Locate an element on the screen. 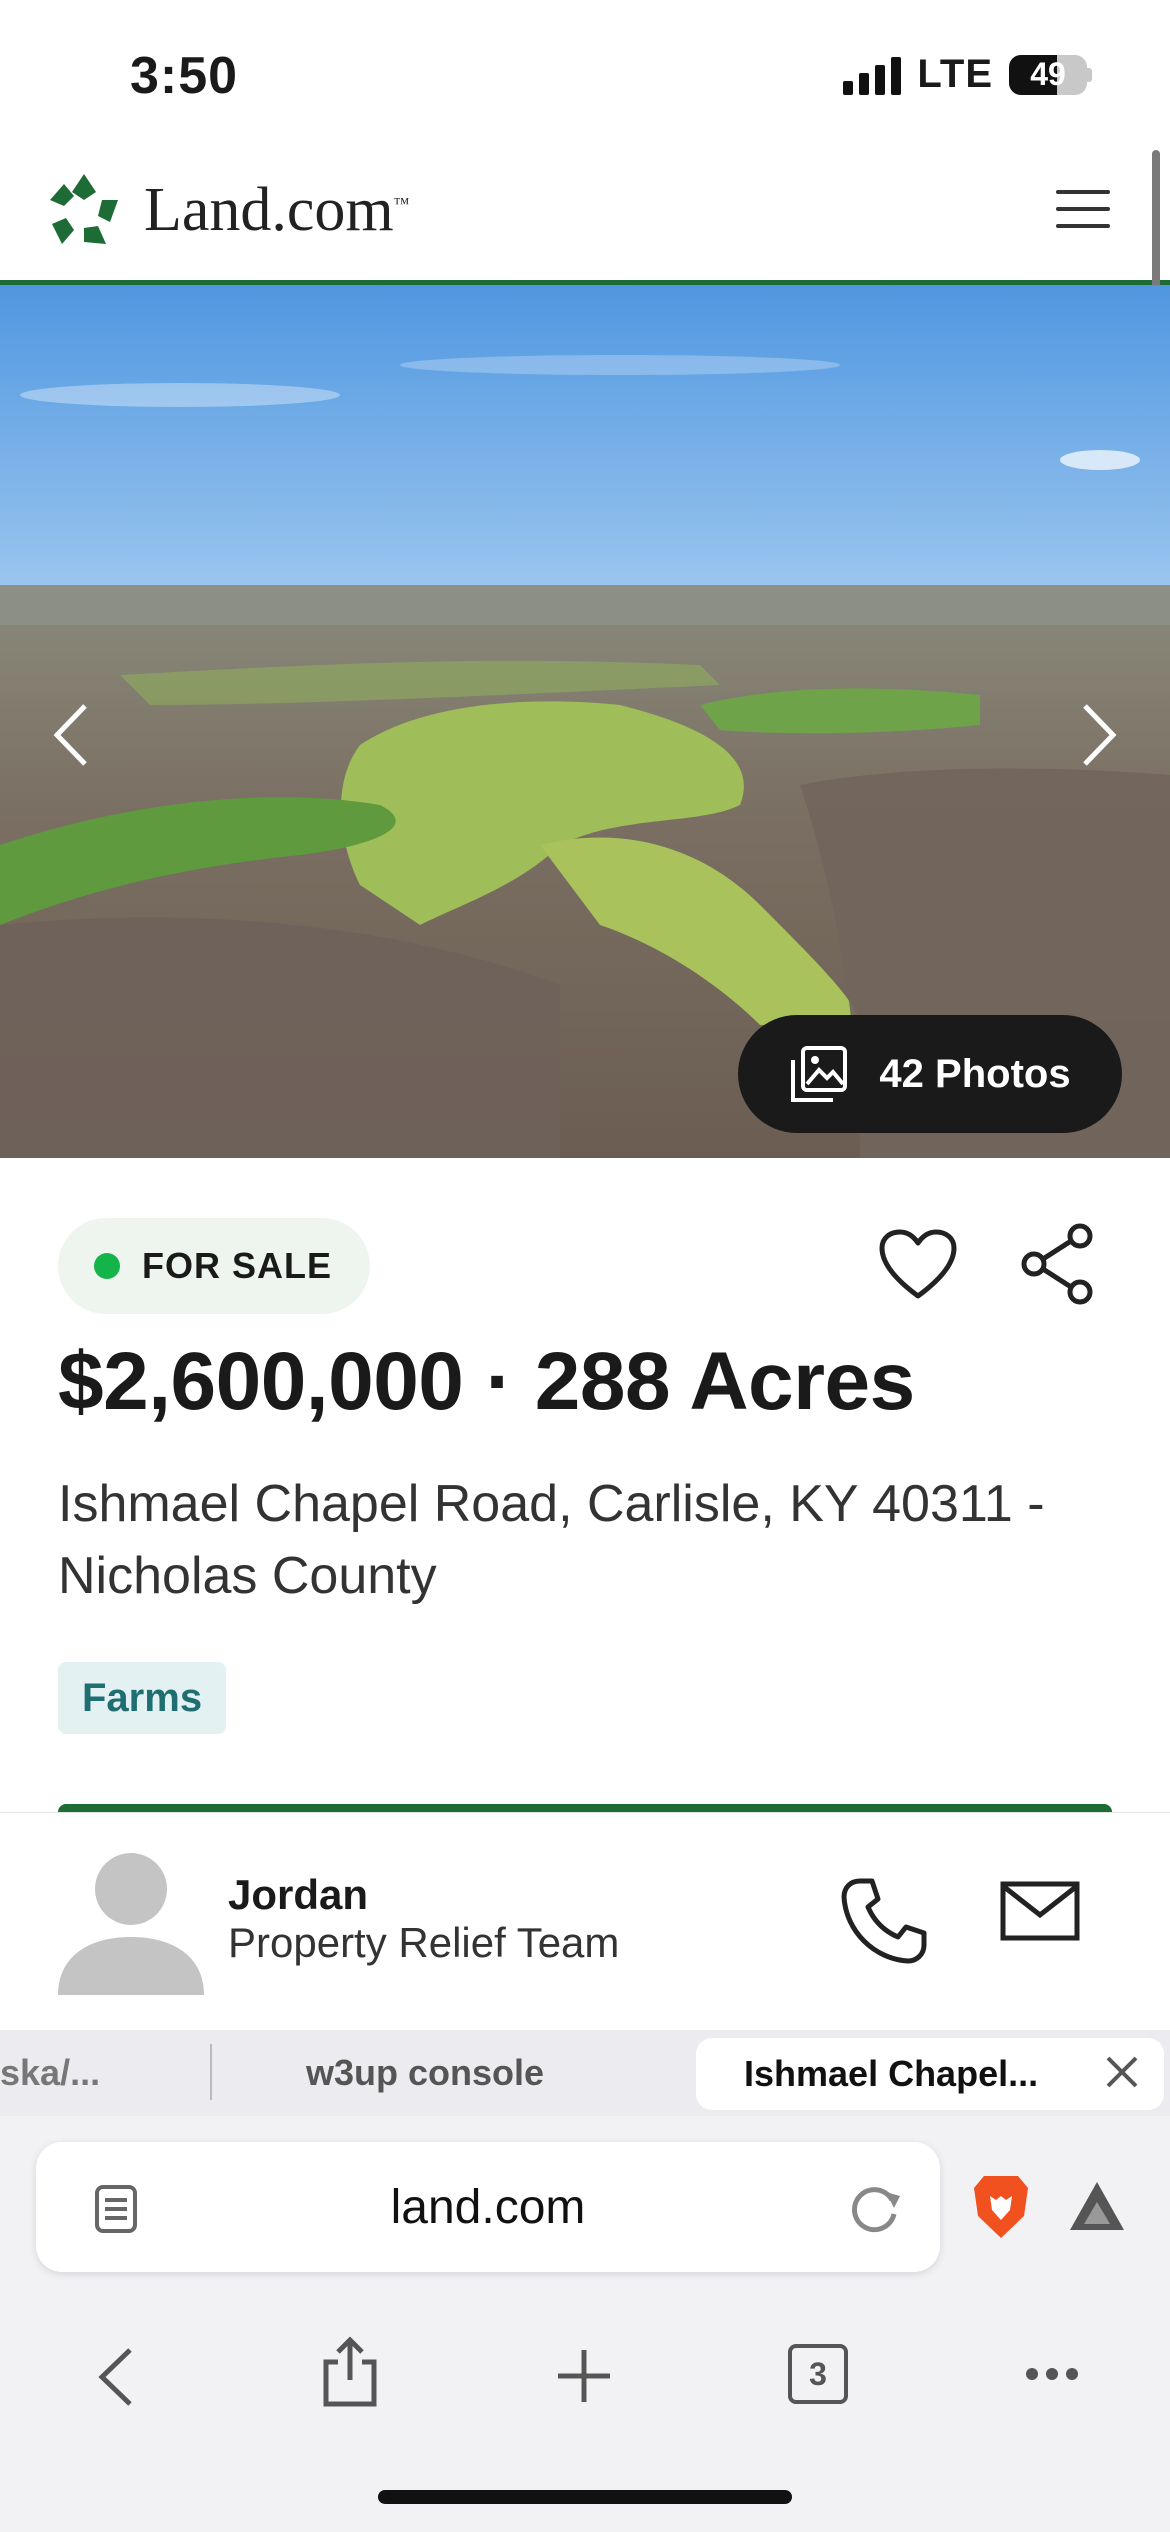 The image size is (1170, 2532). plus-icon is located at coordinates (584, 2376).